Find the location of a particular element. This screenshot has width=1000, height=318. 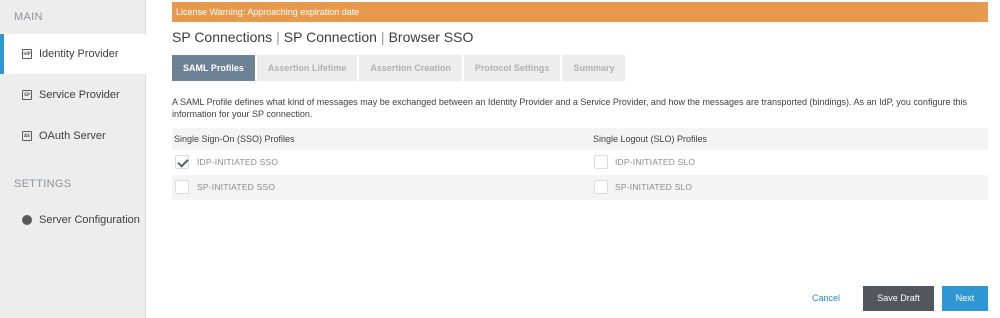

slo-profiles-header: Single Logout (SLO) Profiles is located at coordinates (650, 139).